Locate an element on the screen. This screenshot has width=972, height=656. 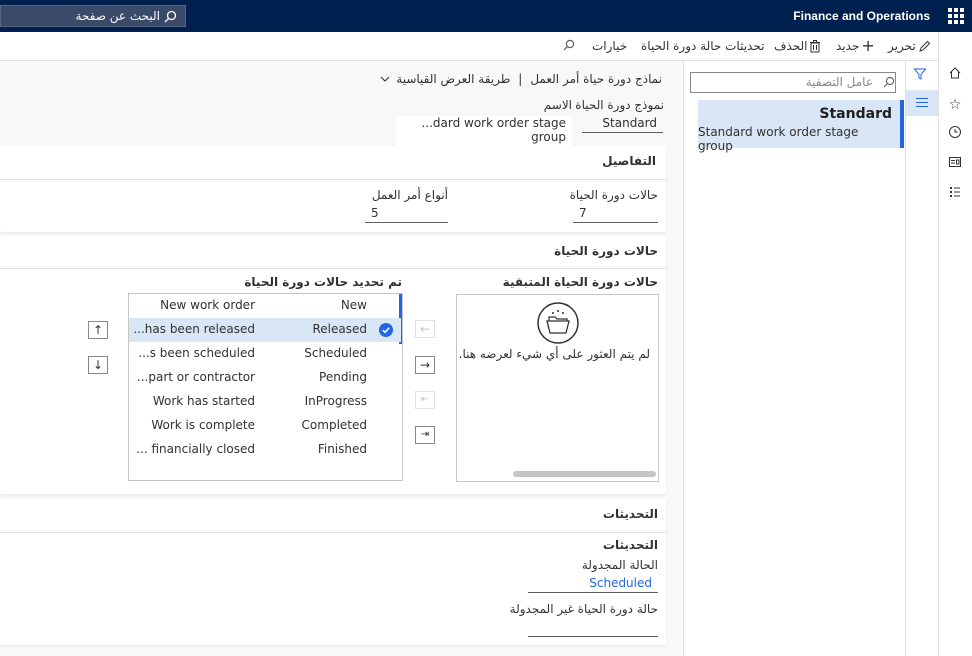
move-down-icon: ↓ is located at coordinates (98, 365).